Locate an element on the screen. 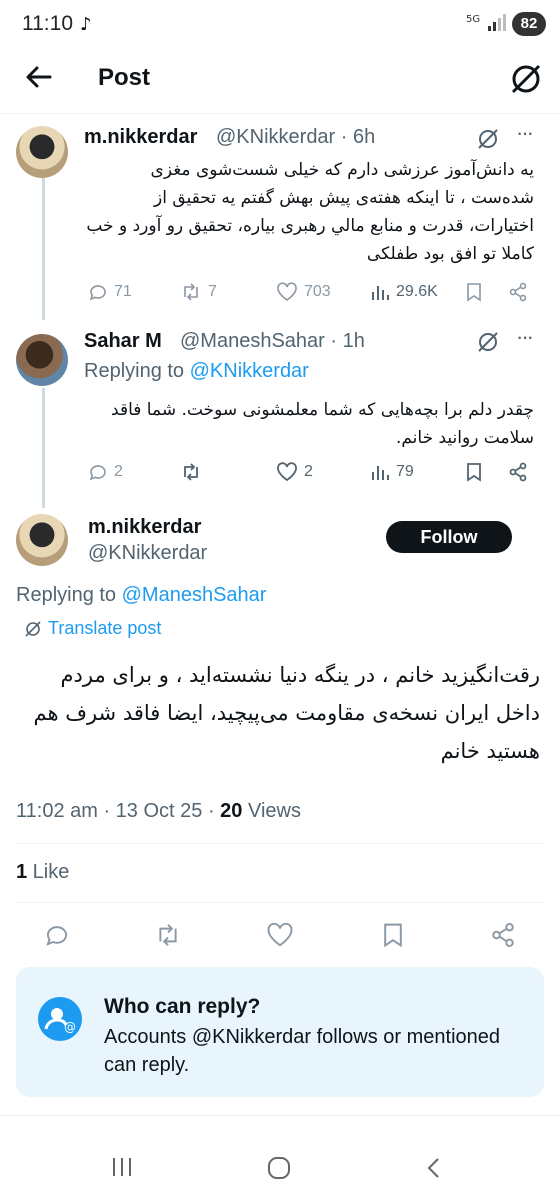  system-nav-bar is located at coordinates (280, 1157).